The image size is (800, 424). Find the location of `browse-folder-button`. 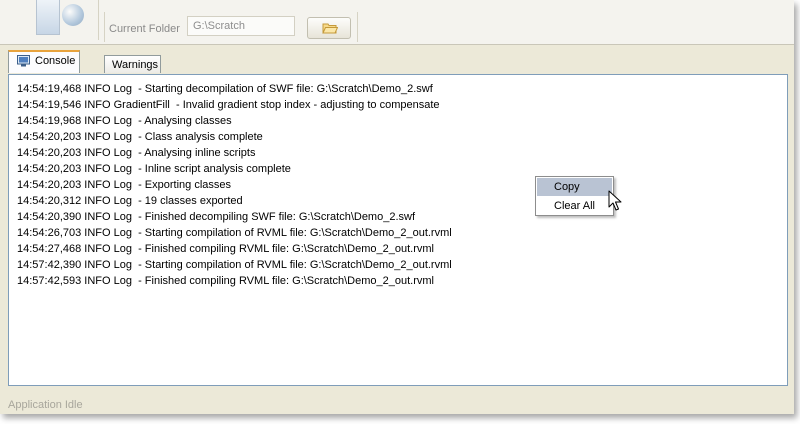

browse-folder-button is located at coordinates (329, 28).